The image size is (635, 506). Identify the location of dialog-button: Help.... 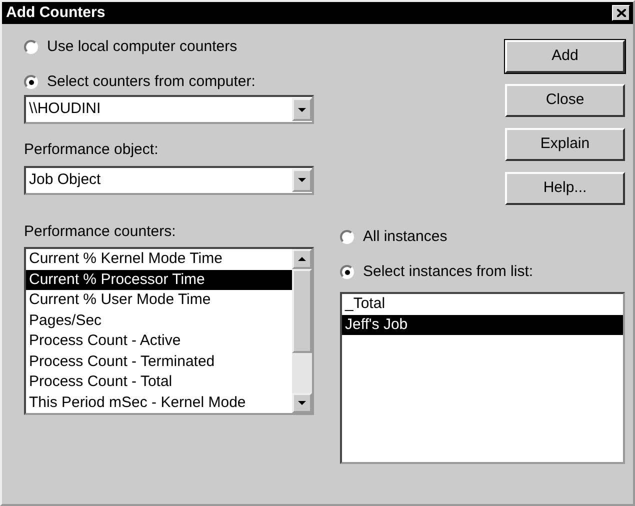
(565, 188).